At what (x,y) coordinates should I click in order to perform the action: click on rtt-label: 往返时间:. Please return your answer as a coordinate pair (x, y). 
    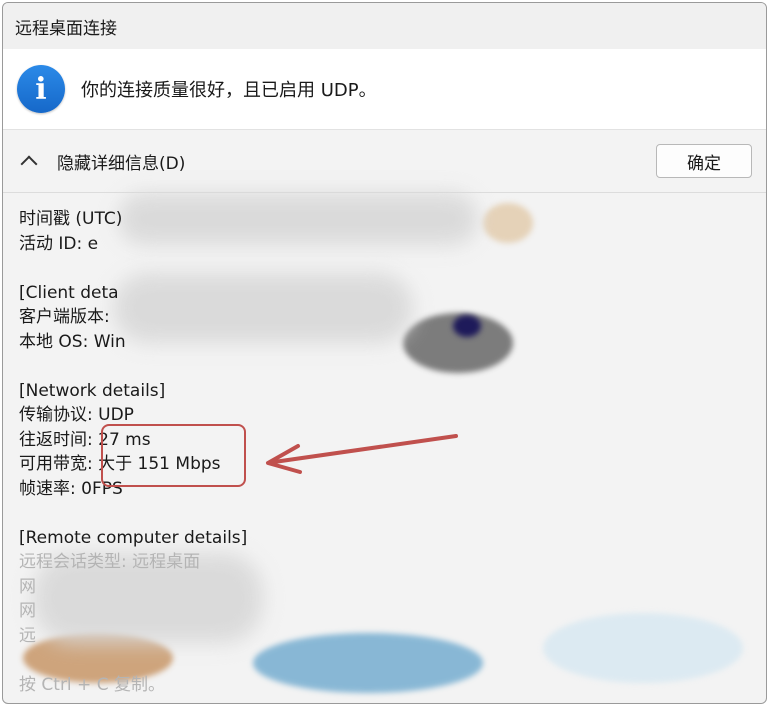
    Looking at the image, I should click on (59, 439).